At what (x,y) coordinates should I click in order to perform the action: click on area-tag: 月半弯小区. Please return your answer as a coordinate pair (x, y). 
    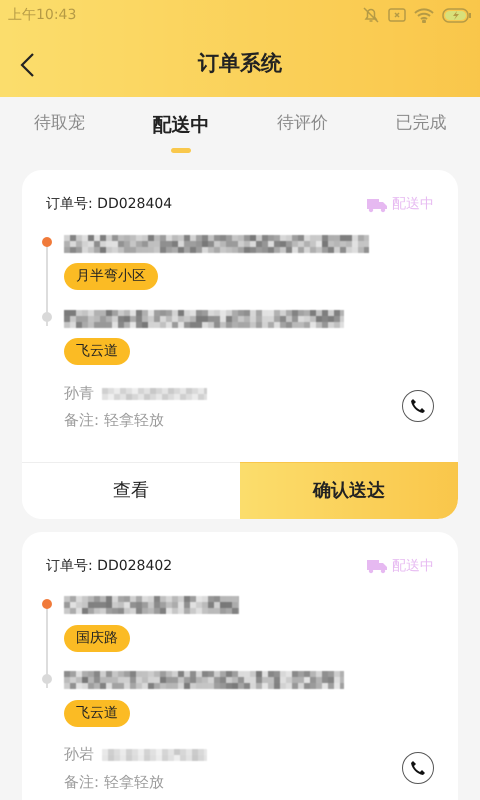
    Looking at the image, I should click on (111, 276).